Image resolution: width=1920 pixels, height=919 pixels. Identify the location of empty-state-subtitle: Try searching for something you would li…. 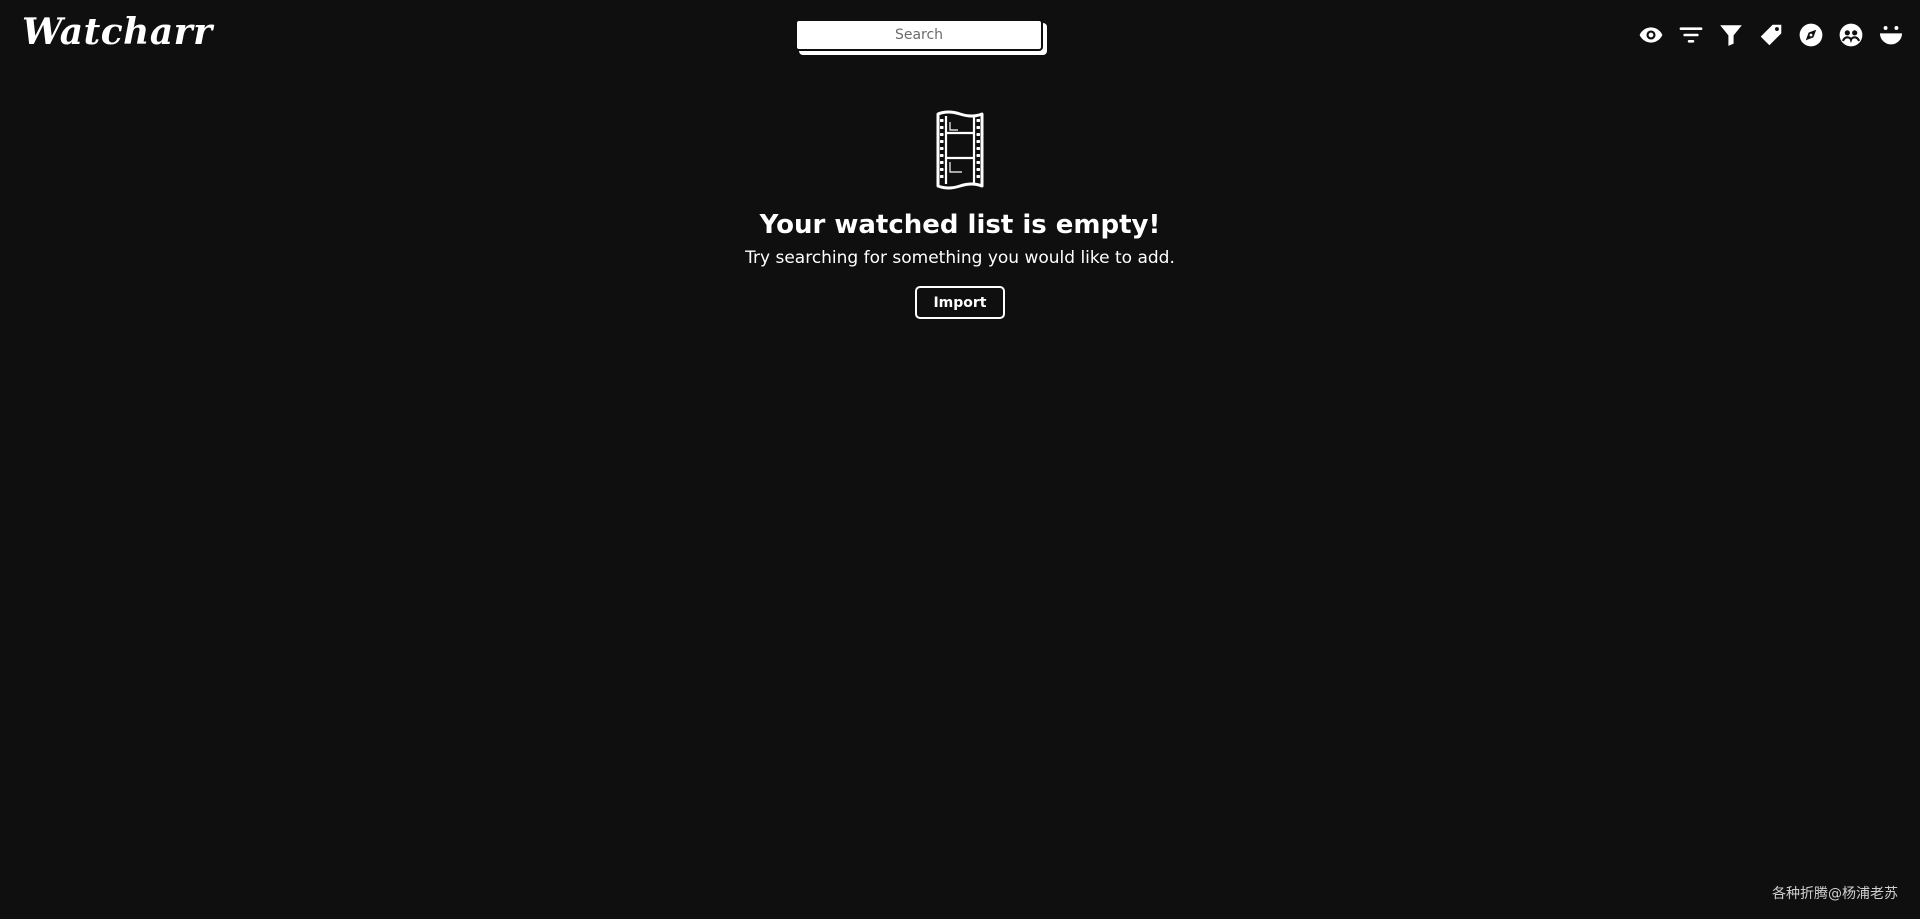
(960, 258).